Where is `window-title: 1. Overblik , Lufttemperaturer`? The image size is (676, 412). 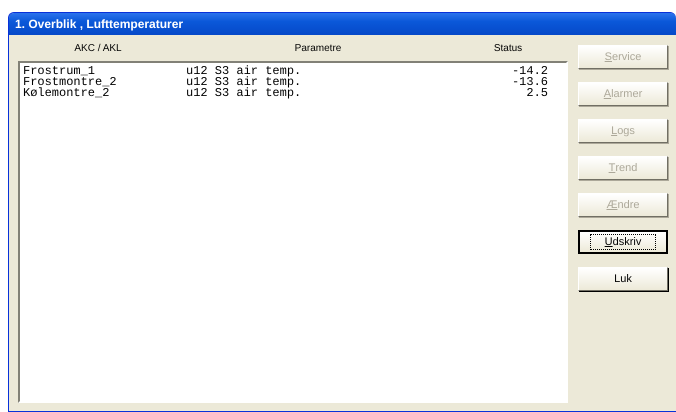
window-title: 1. Overblik , Lufttemperaturer is located at coordinates (99, 24).